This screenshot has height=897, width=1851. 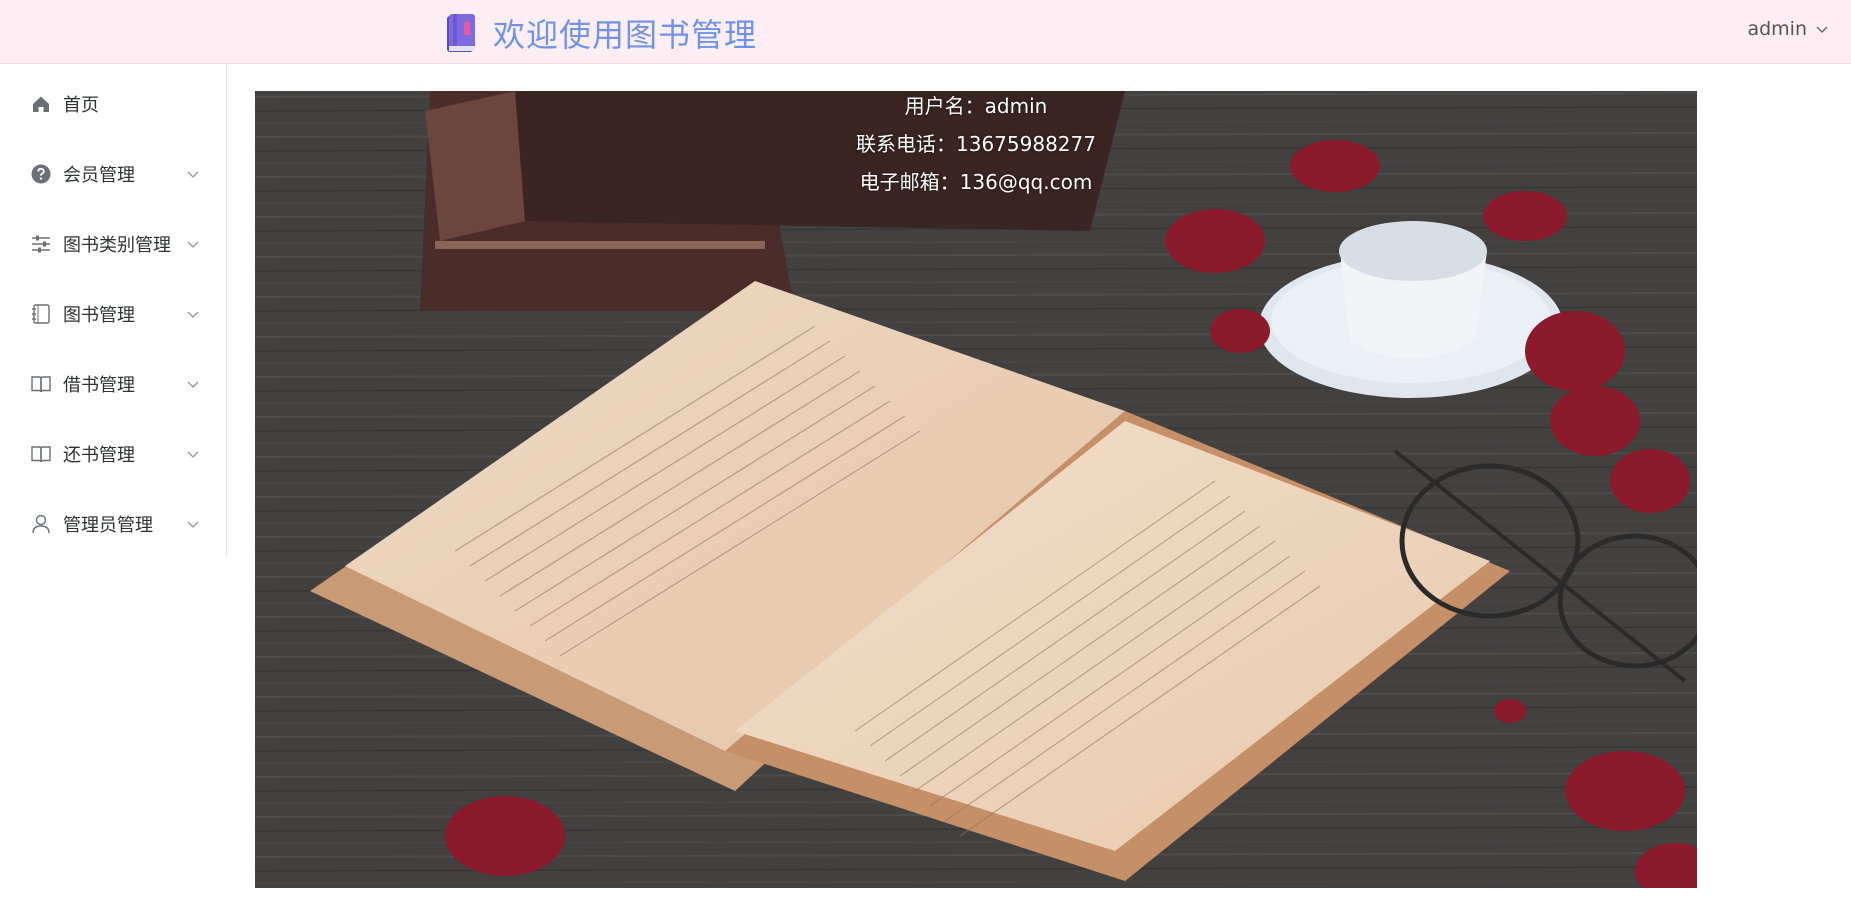 I want to click on sidebar-item-label: 还书管理, so click(x=99, y=455).